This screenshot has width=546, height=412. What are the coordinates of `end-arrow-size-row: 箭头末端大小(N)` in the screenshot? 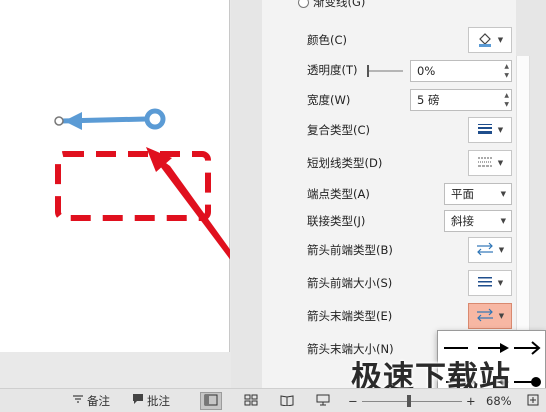 It's located at (350, 349).